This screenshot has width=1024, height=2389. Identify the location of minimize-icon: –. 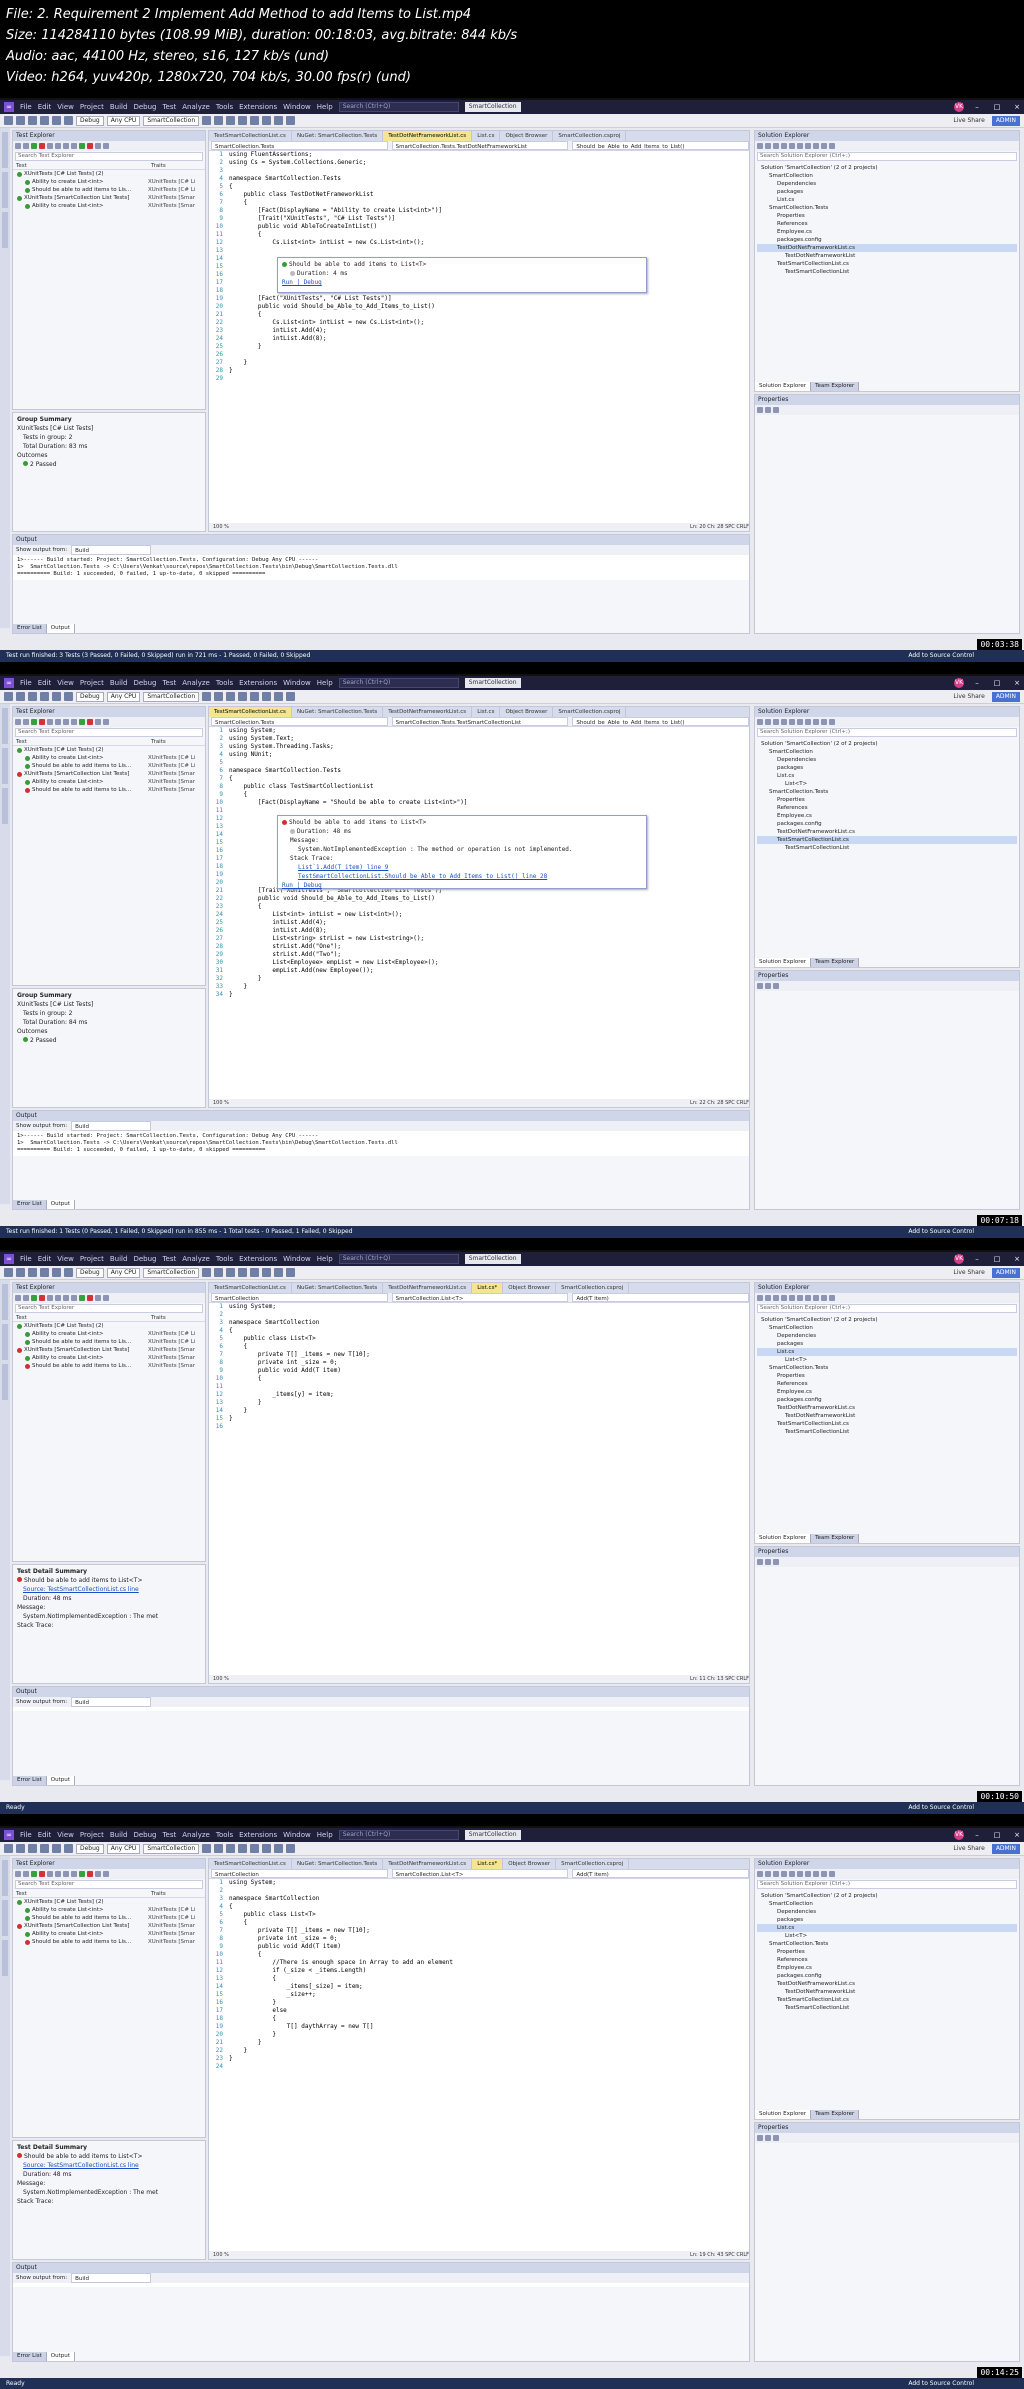
(977, 1259).